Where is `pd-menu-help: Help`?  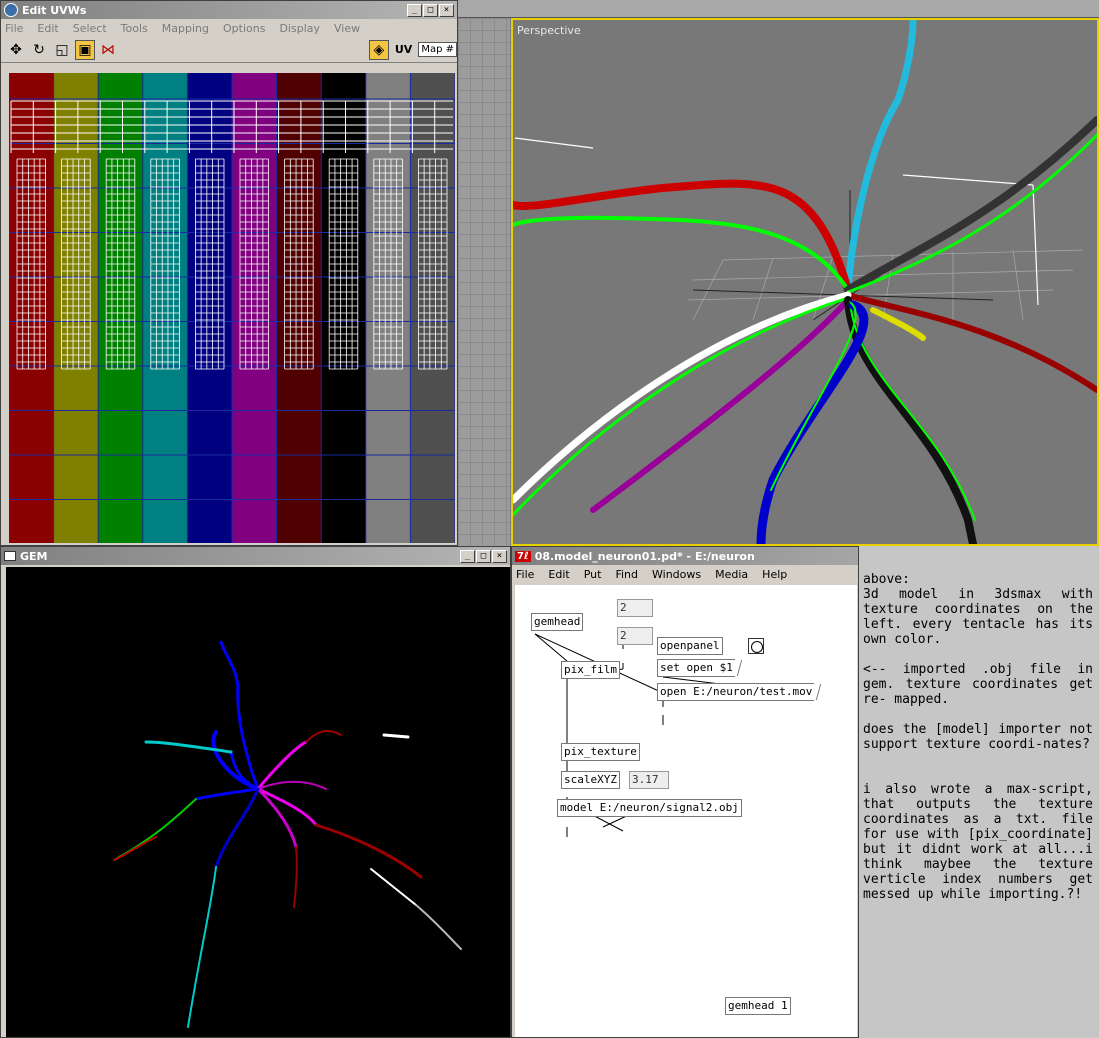
pd-menu-help: Help is located at coordinates (774, 574).